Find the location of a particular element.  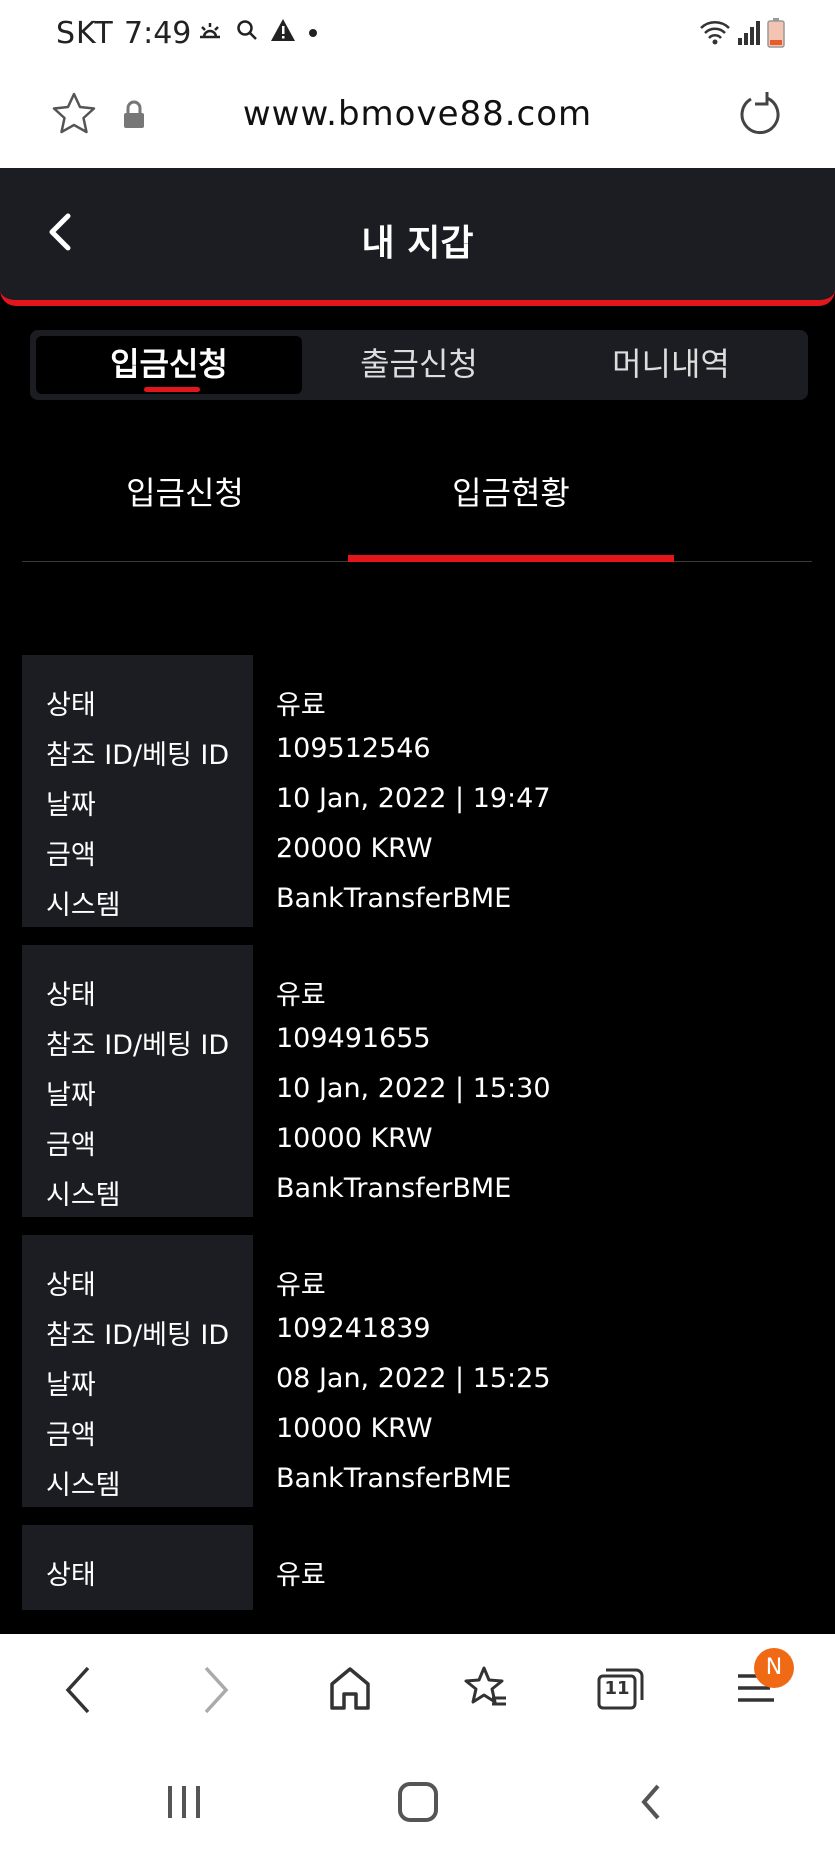

battery-icon is located at coordinates (776, 35).